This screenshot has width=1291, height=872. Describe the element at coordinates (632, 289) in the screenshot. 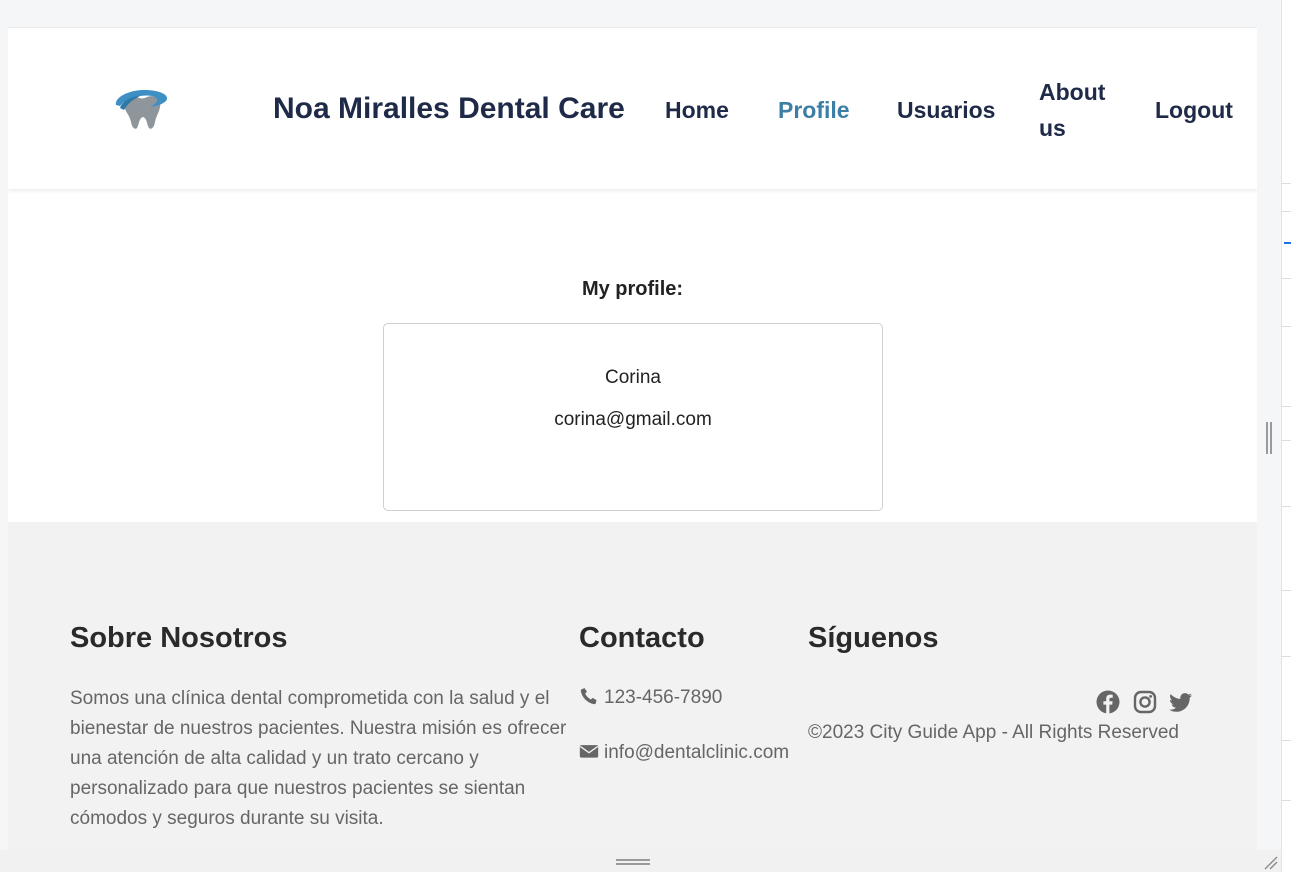

I see `profile-heading: My profile:` at that location.